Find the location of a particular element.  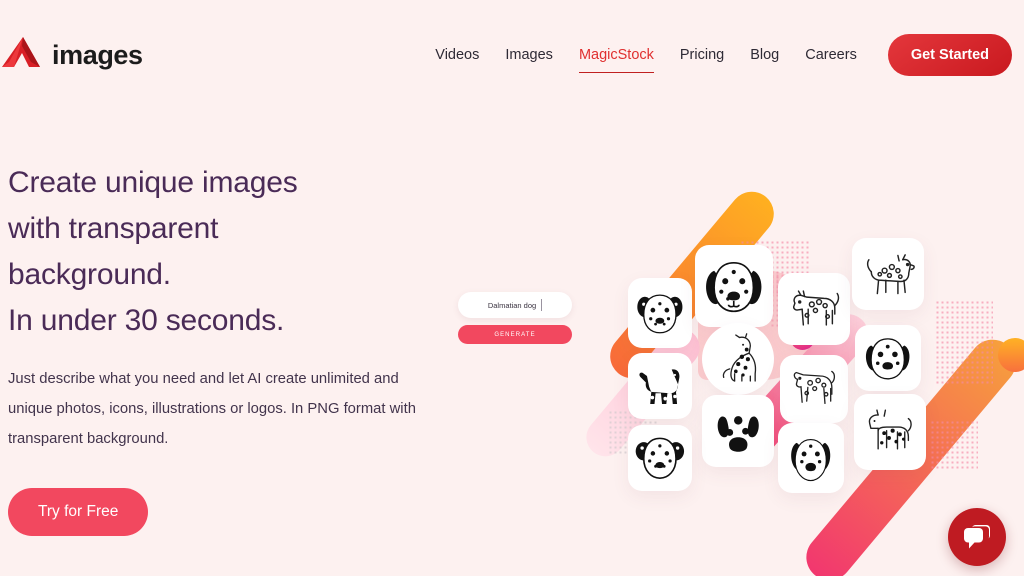

dalmatian-sitting-circle-icon is located at coordinates (739, 357).